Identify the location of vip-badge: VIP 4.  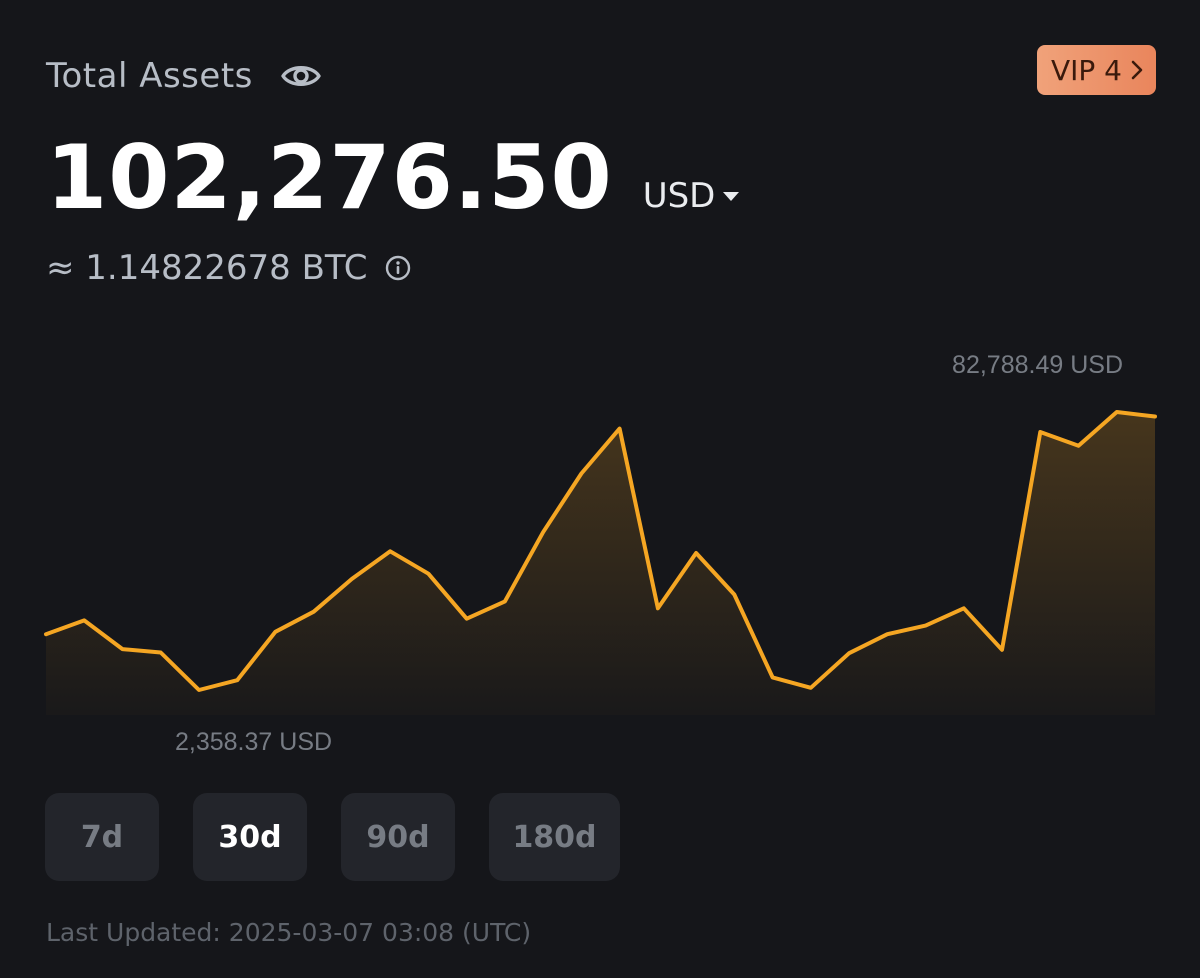
(1096, 70).